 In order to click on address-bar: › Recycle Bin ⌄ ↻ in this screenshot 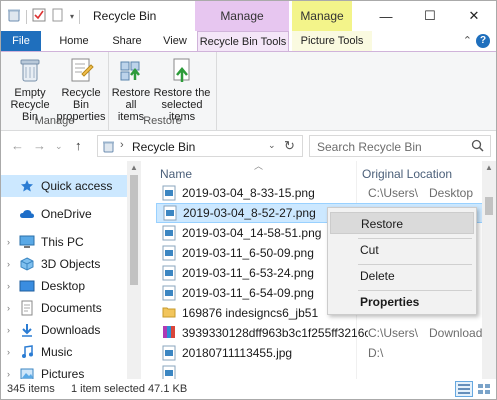, I will do `click(200, 146)`.